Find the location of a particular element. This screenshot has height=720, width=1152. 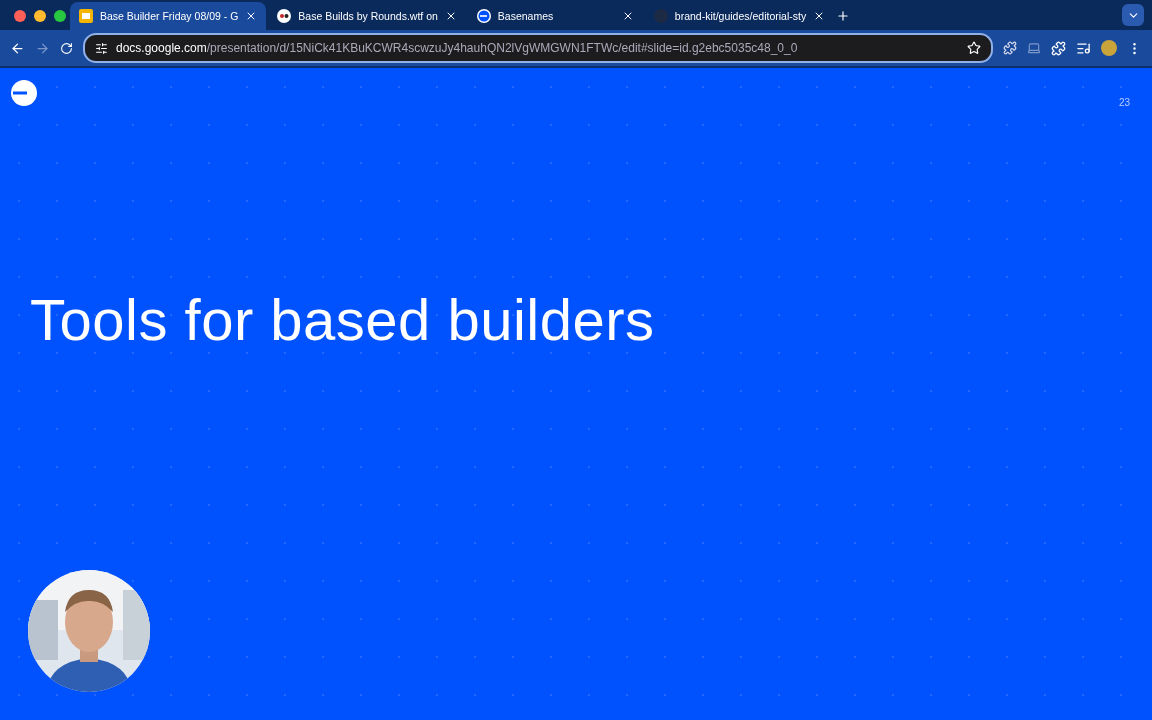

address-bar: docs.google.com/presentation/d/15NiCk41KBuKCWR4scwzuJy4hauhQN2lVgWMGWN1FTWc/edit#slide=id.g2ebc5035c48_0_0 is located at coordinates (538, 48).